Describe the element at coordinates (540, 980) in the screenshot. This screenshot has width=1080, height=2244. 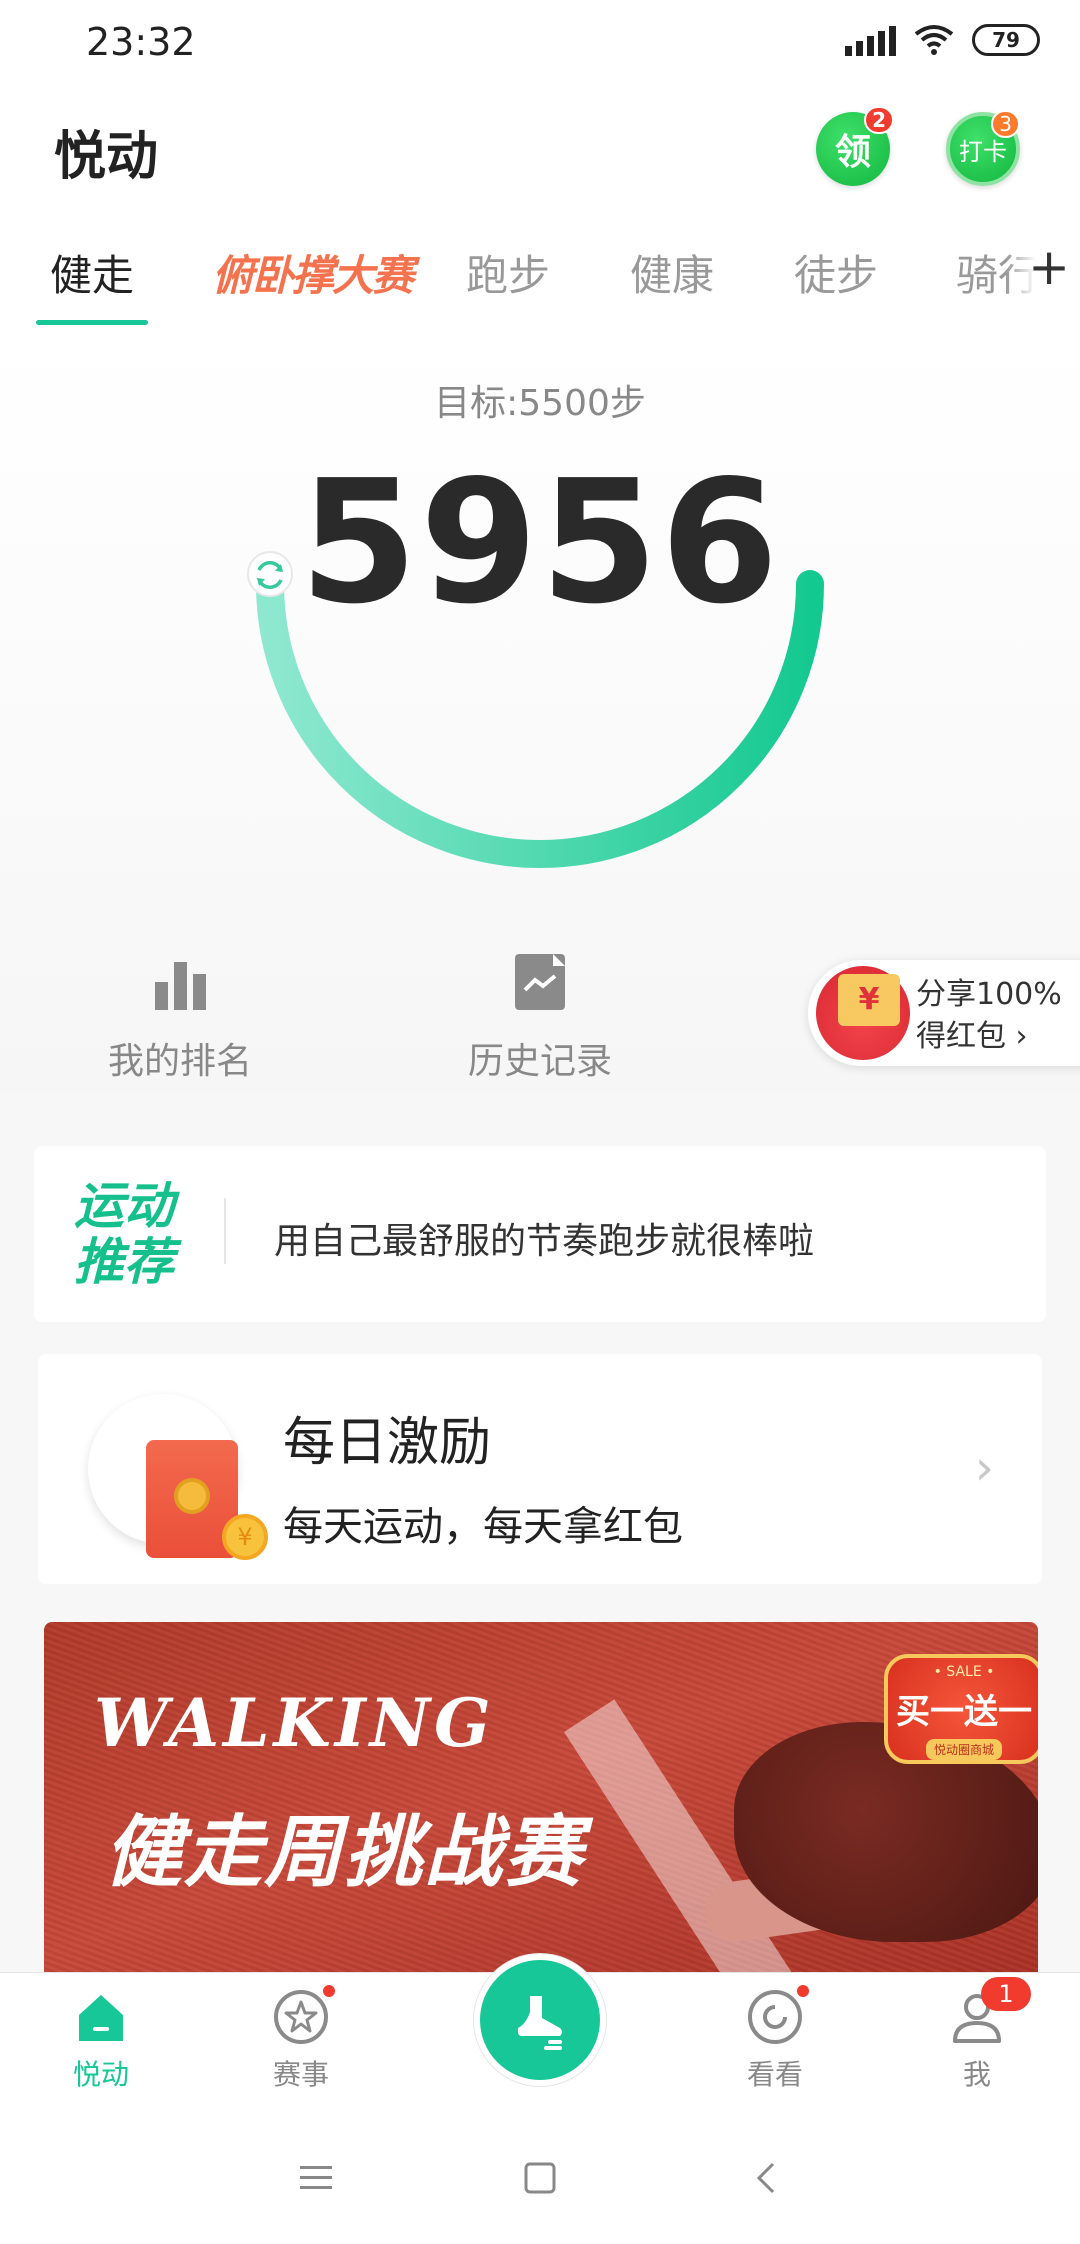
I see `history-chart-icon` at that location.